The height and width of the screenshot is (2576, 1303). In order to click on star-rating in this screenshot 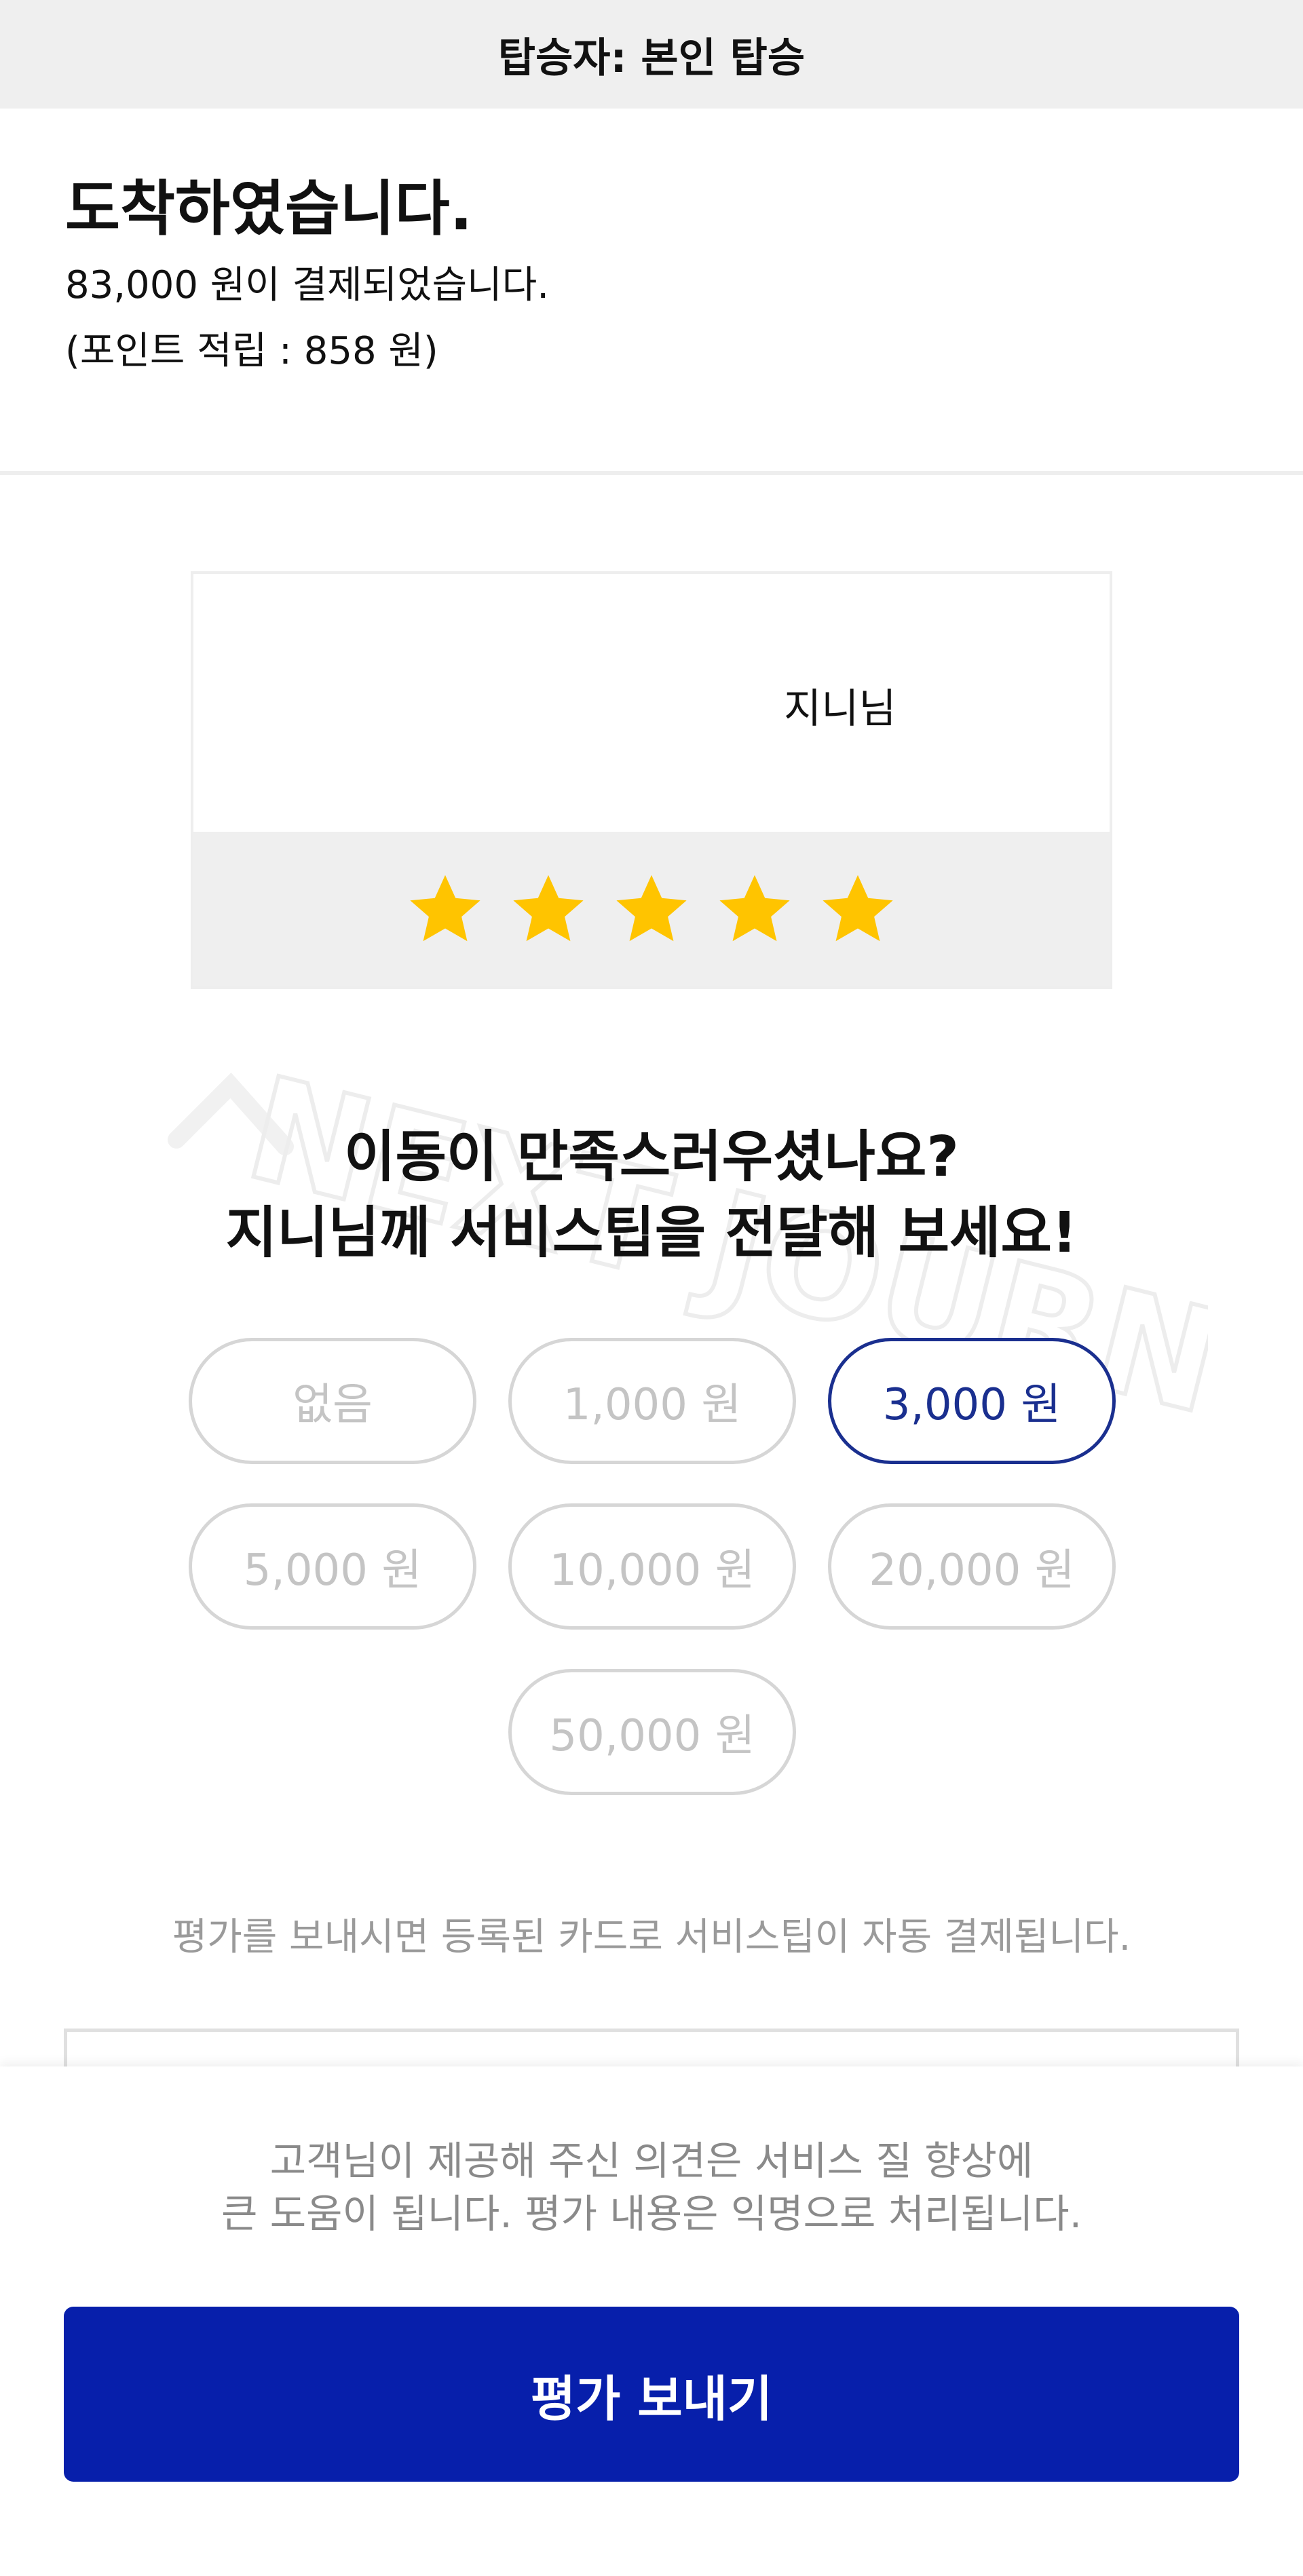, I will do `click(651, 909)`.